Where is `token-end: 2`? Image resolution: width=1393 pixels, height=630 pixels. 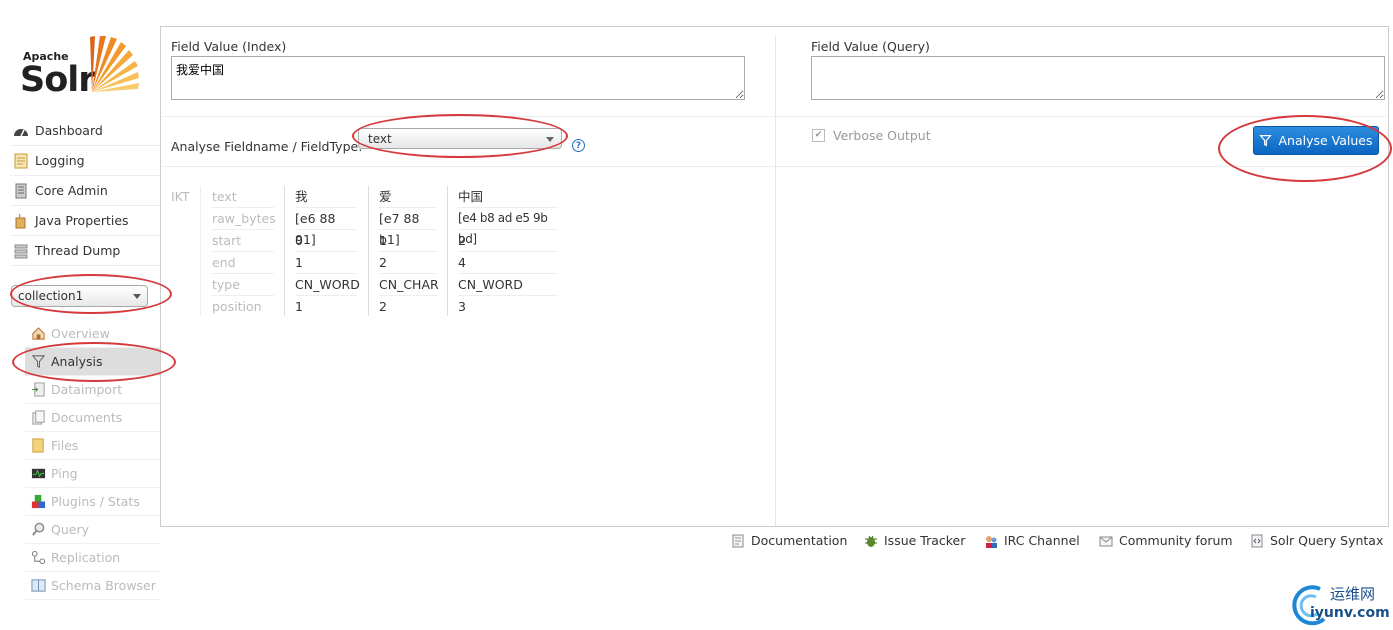 token-end: 2 is located at coordinates (408, 263).